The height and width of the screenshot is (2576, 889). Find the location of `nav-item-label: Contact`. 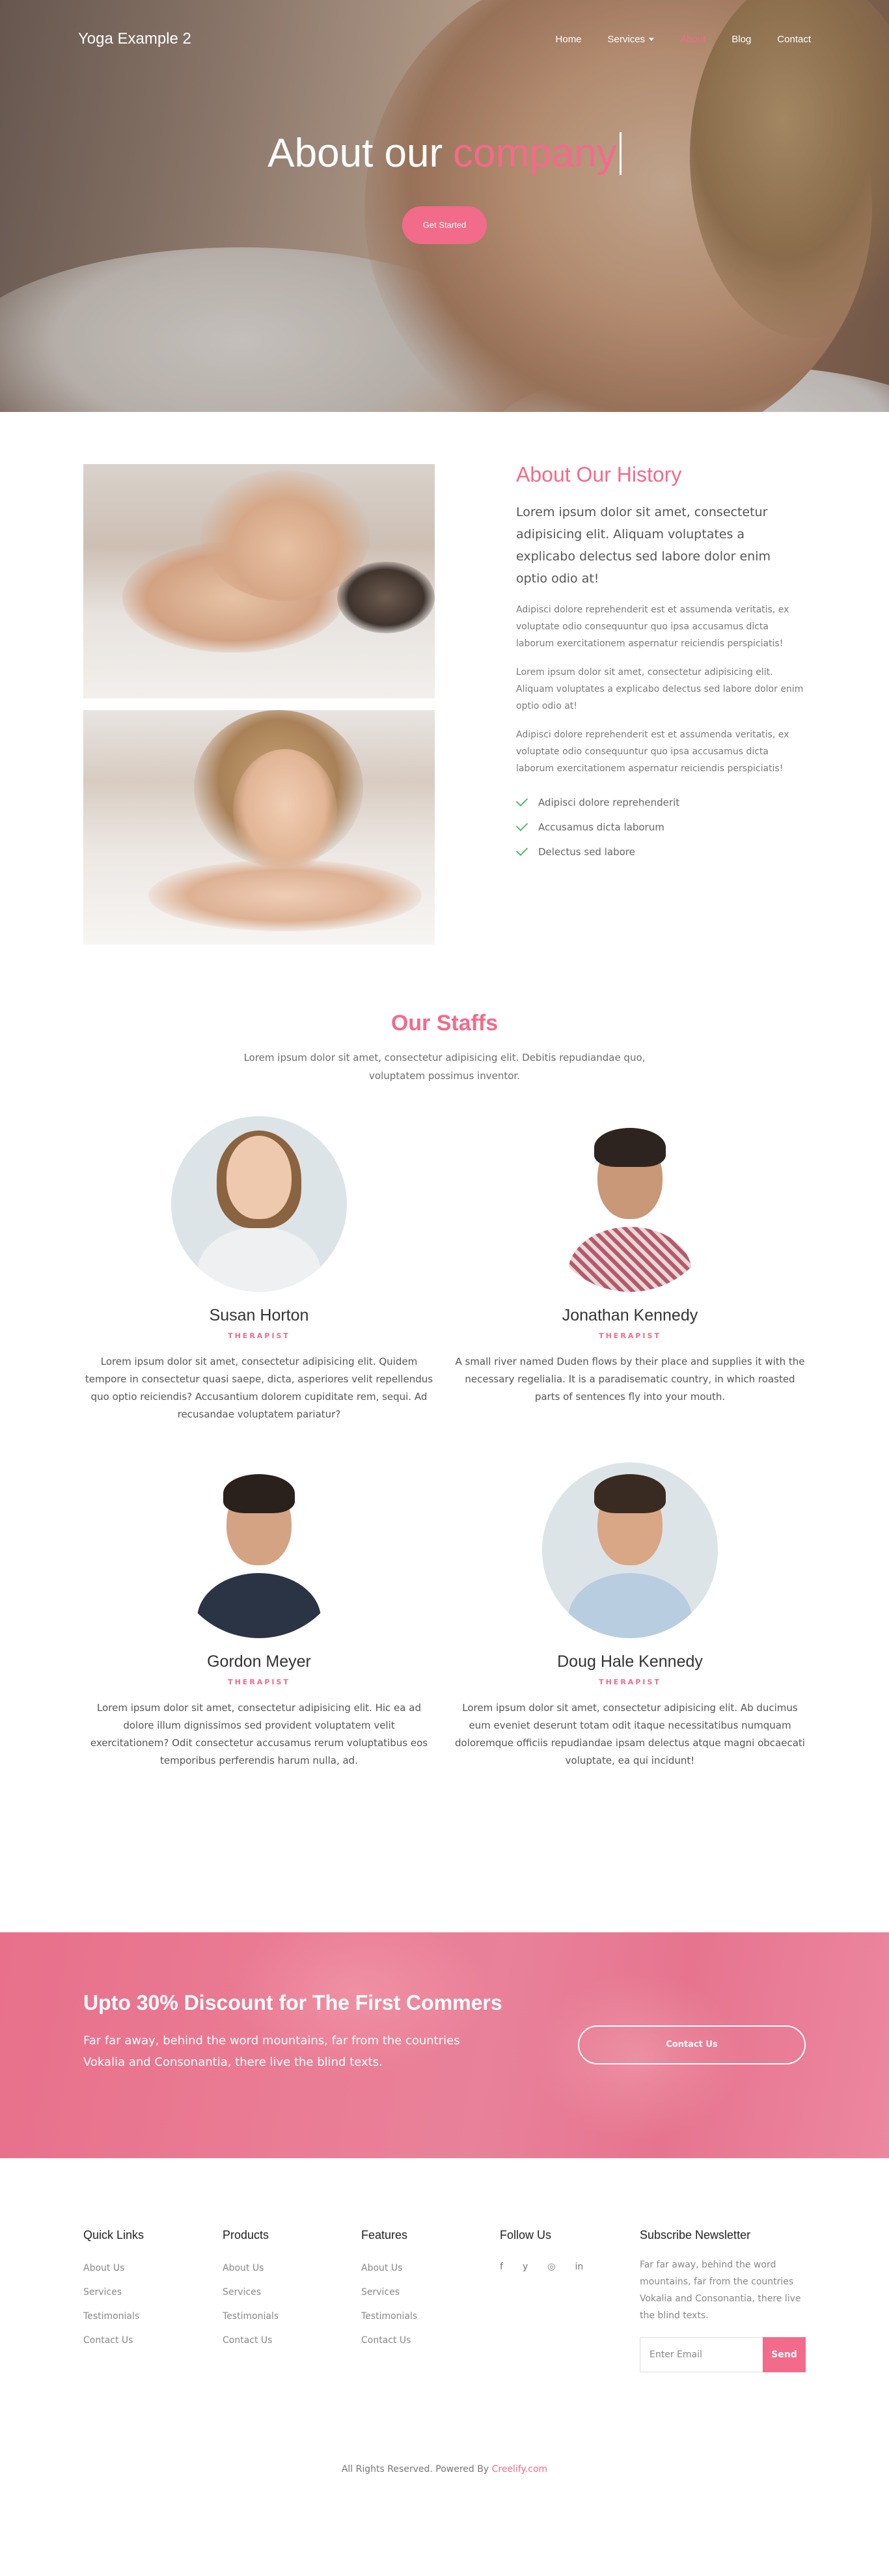

nav-item-label: Contact is located at coordinates (794, 39).